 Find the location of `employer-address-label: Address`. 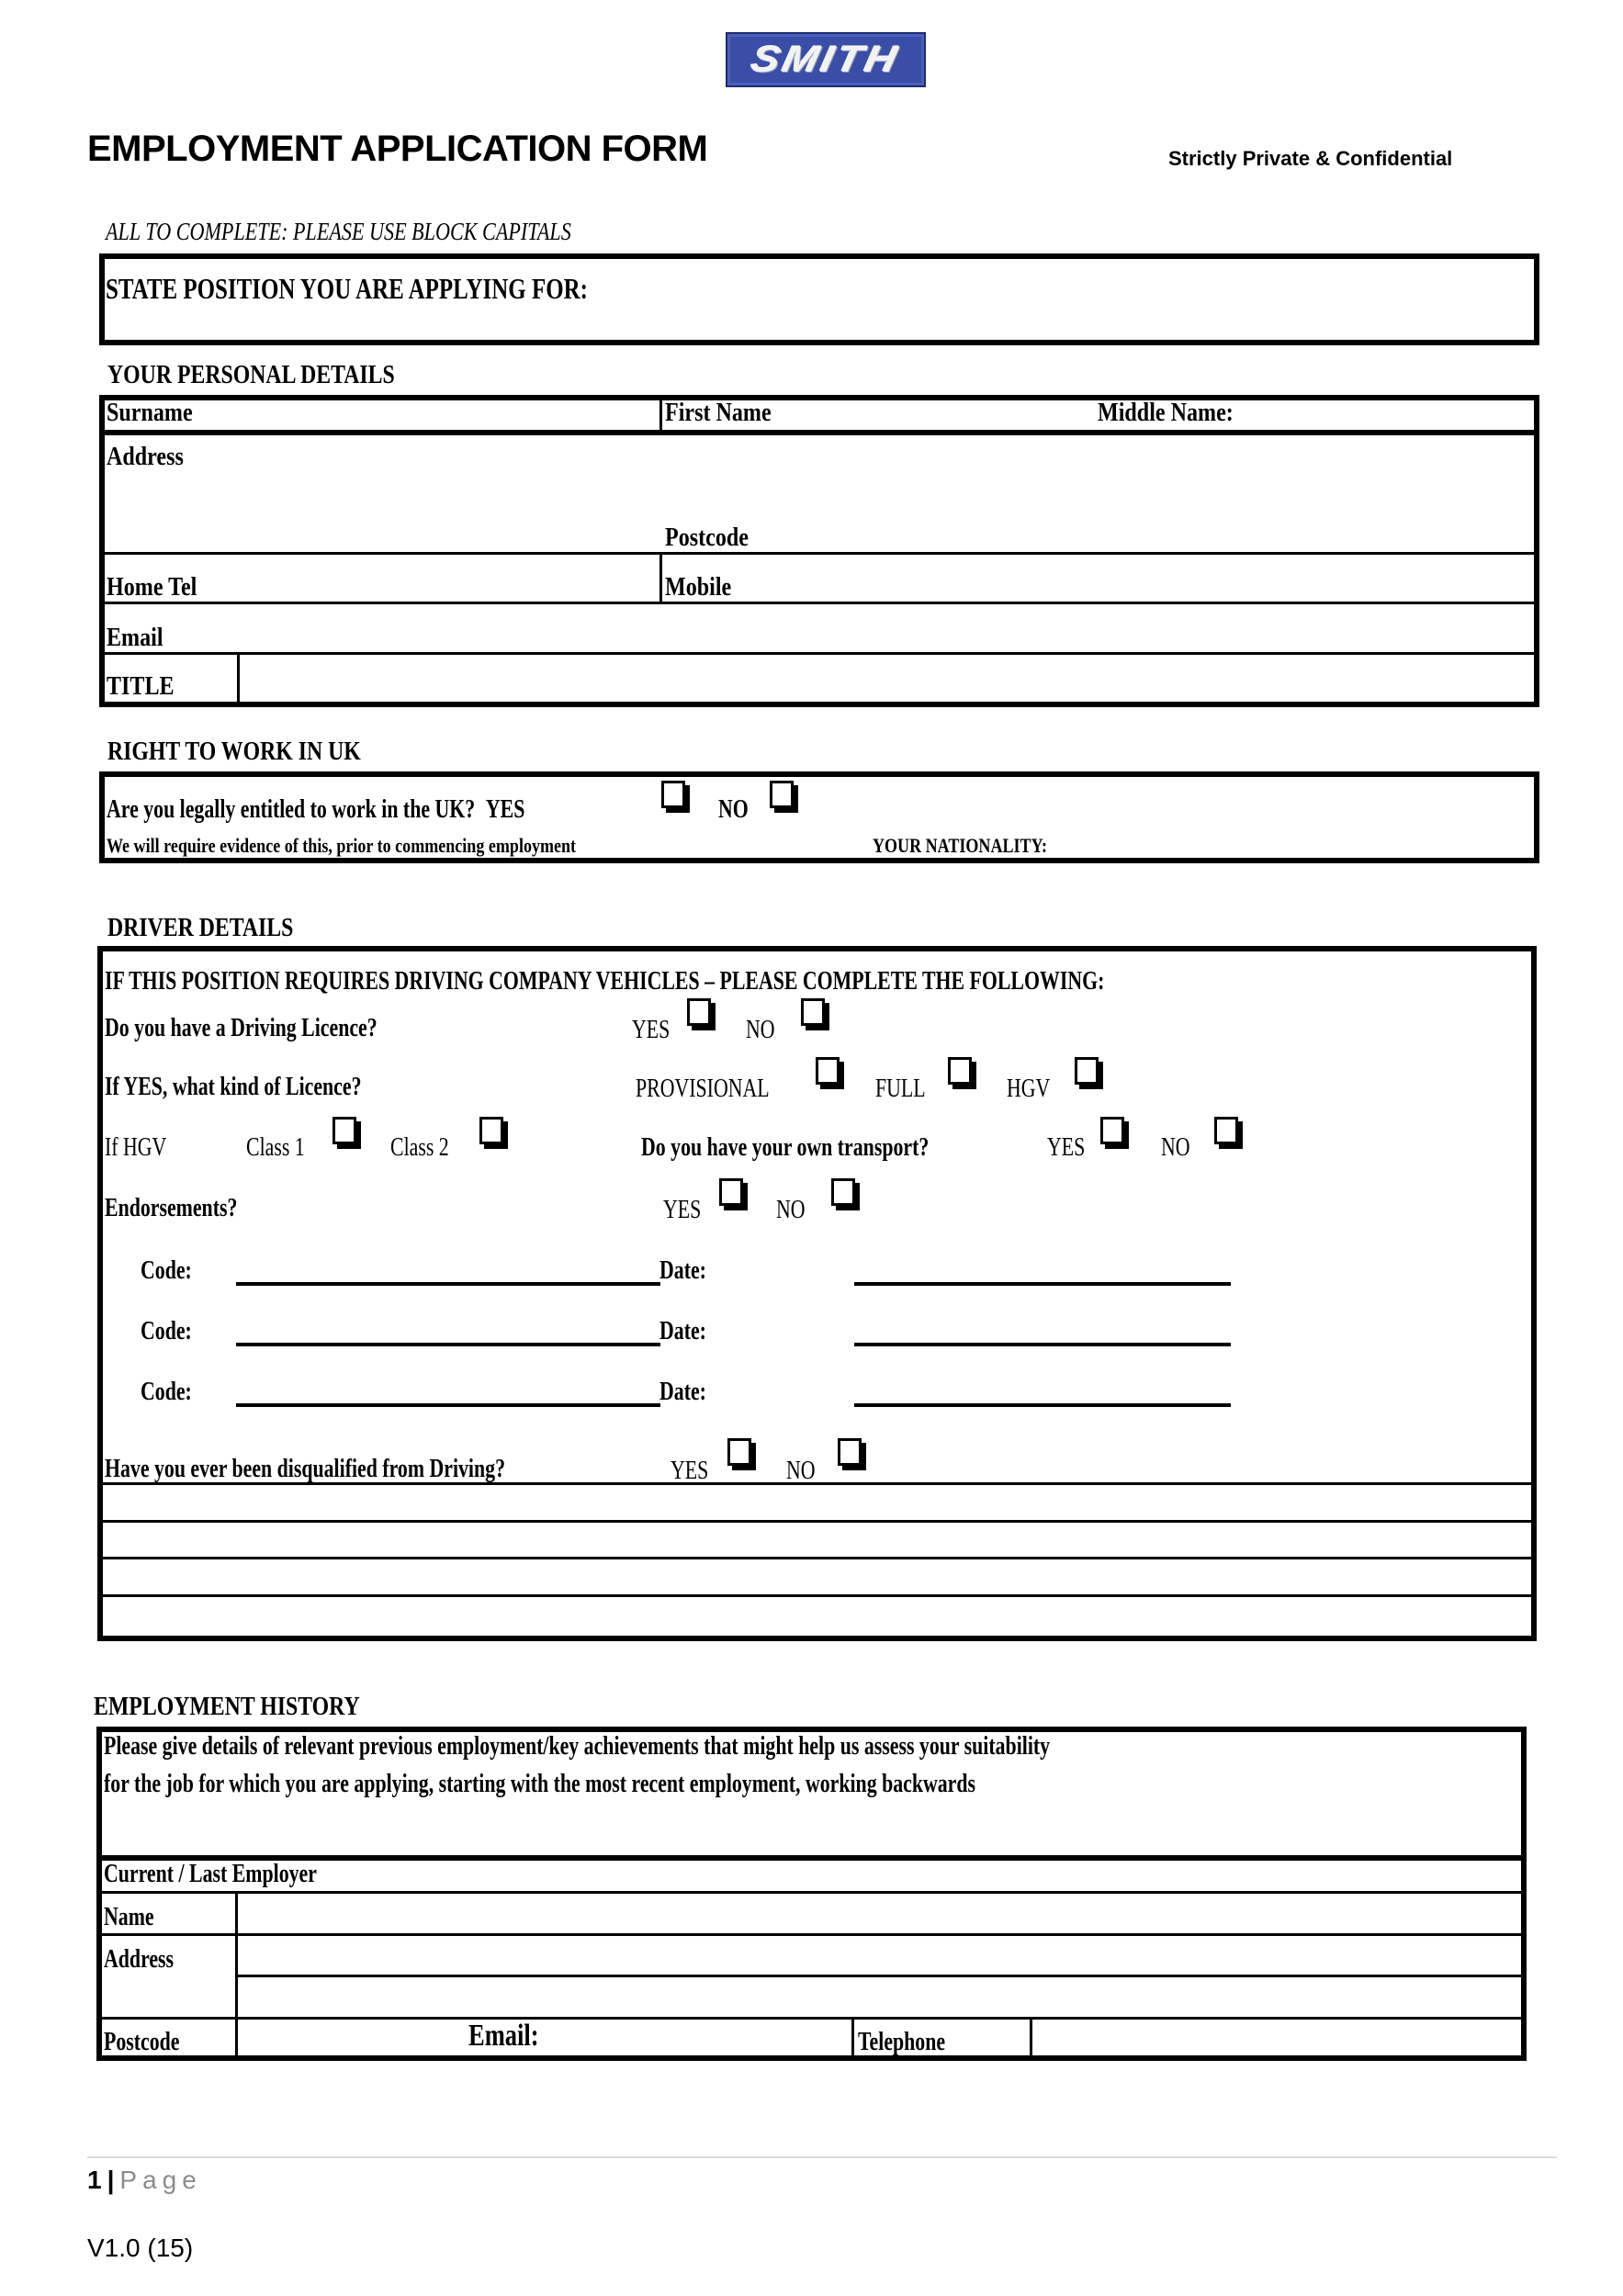

employer-address-label: Address is located at coordinates (139, 1959).